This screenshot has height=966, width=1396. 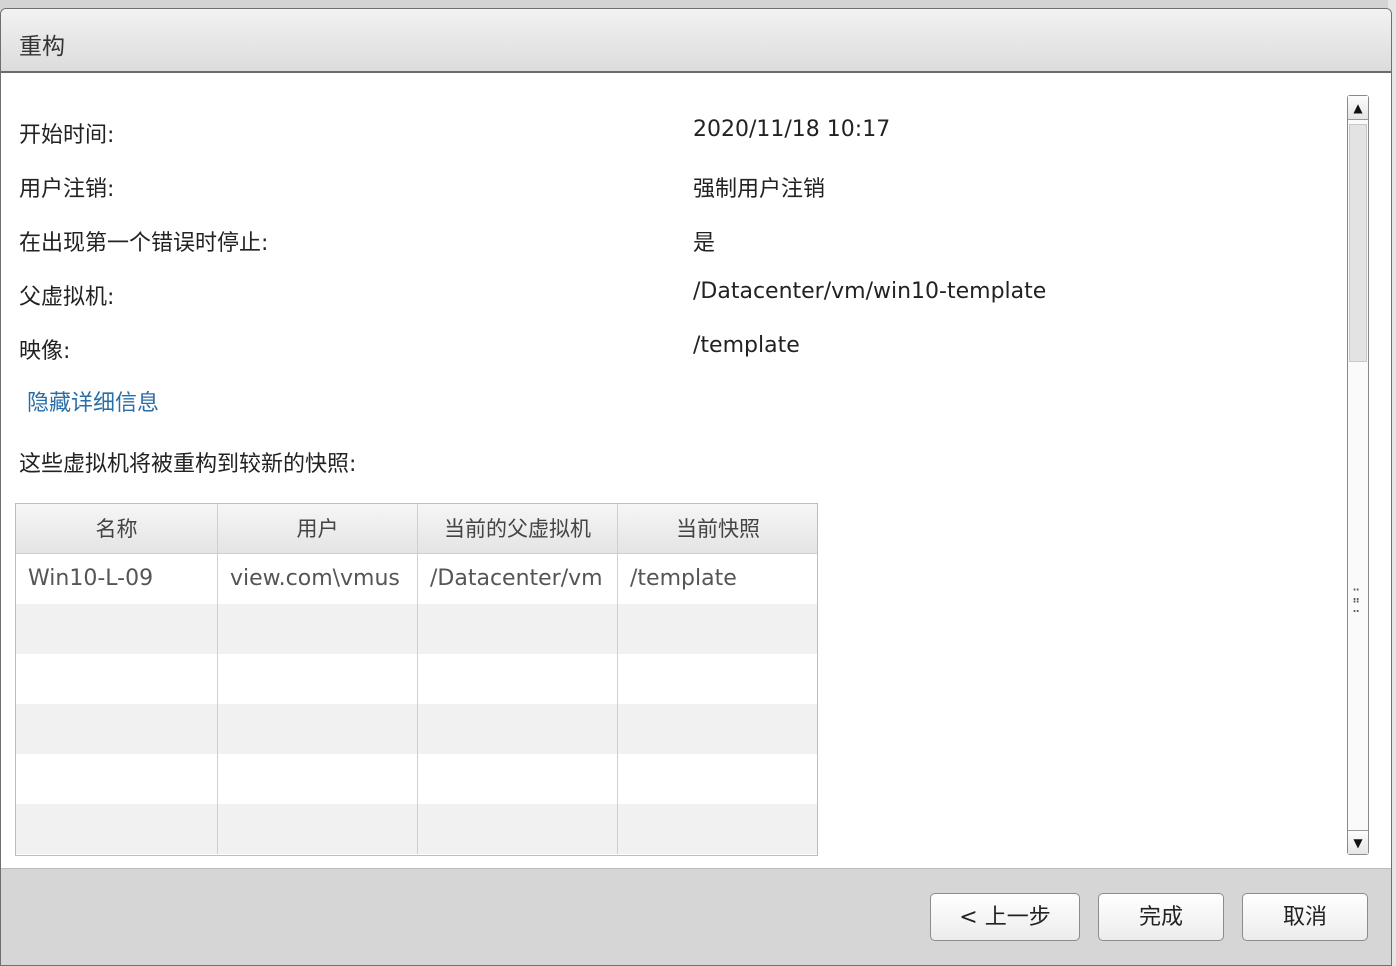 What do you see at coordinates (1305, 917) in the screenshot?
I see `cancel-button: 取消` at bounding box center [1305, 917].